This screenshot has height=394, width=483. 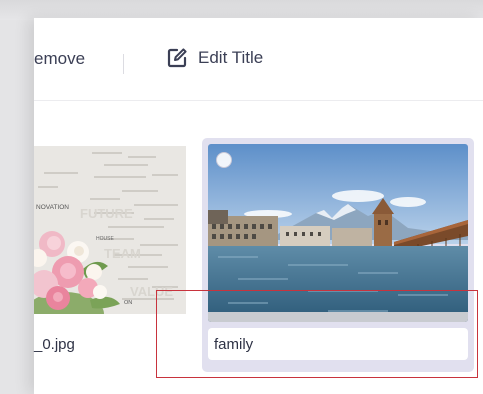 What do you see at coordinates (231, 57) in the screenshot?
I see `edit-title-label: Edit Title` at bounding box center [231, 57].